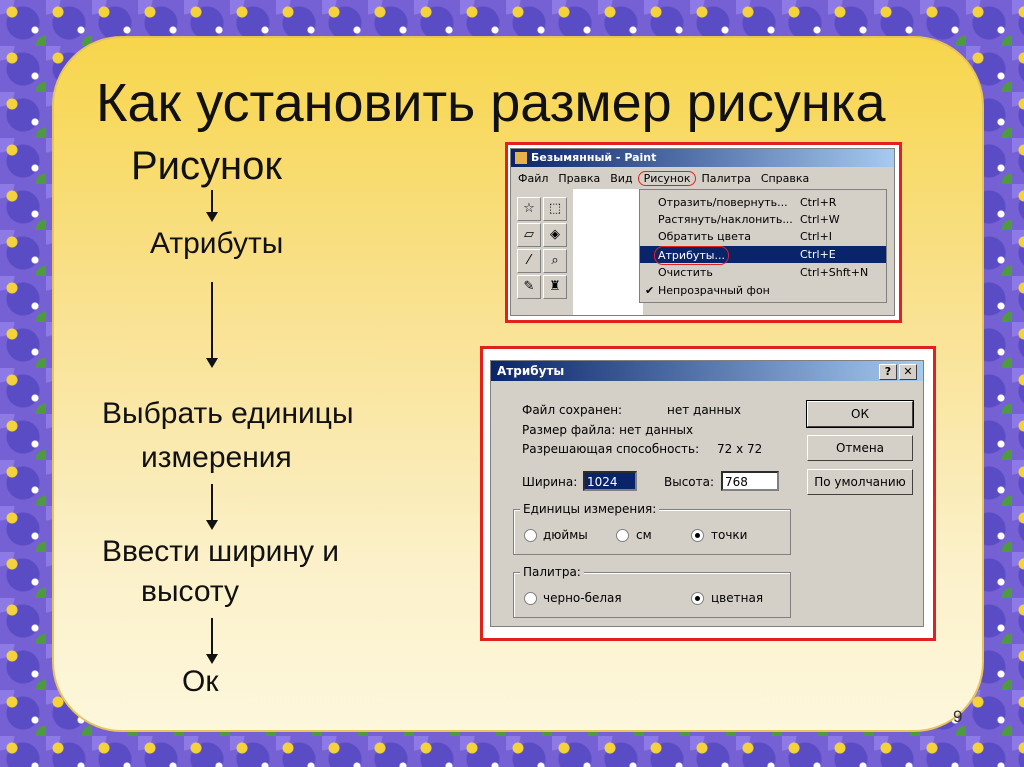 This screenshot has width=1024, height=767. Describe the element at coordinates (552, 572) in the screenshot. I see `palette-group-label: Палитра:` at that location.